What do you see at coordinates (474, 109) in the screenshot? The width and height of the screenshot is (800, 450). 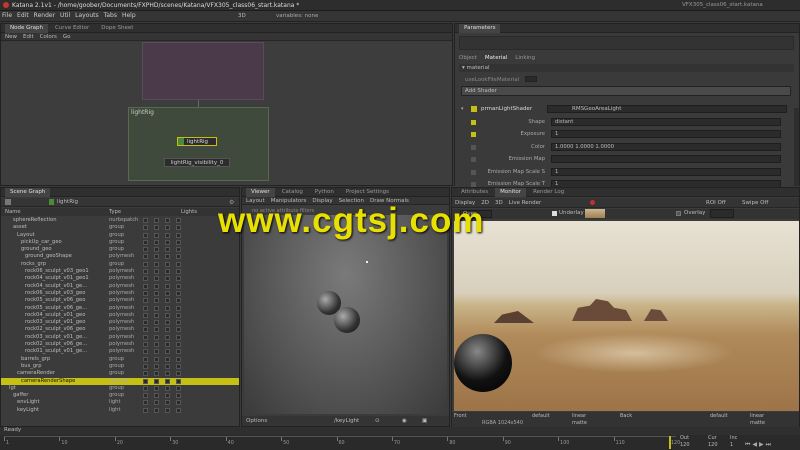 I see `shader-state-icon` at bounding box center [474, 109].